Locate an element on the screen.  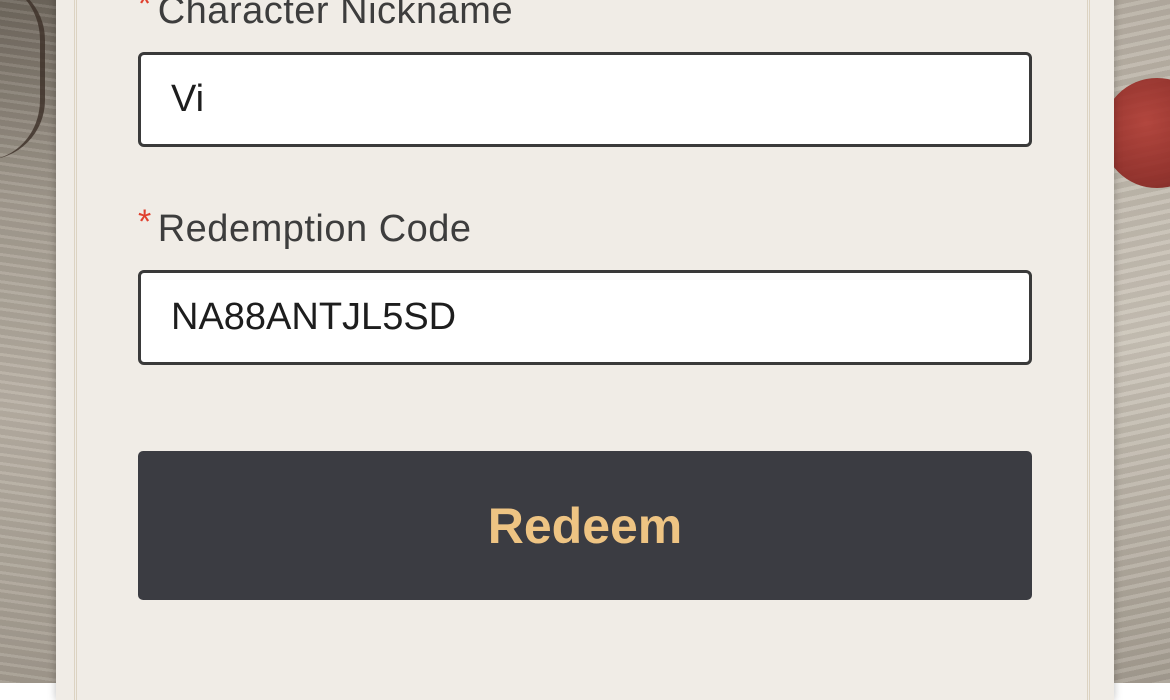
nickname-label: * Character Nickname is located at coordinates (325, 16).